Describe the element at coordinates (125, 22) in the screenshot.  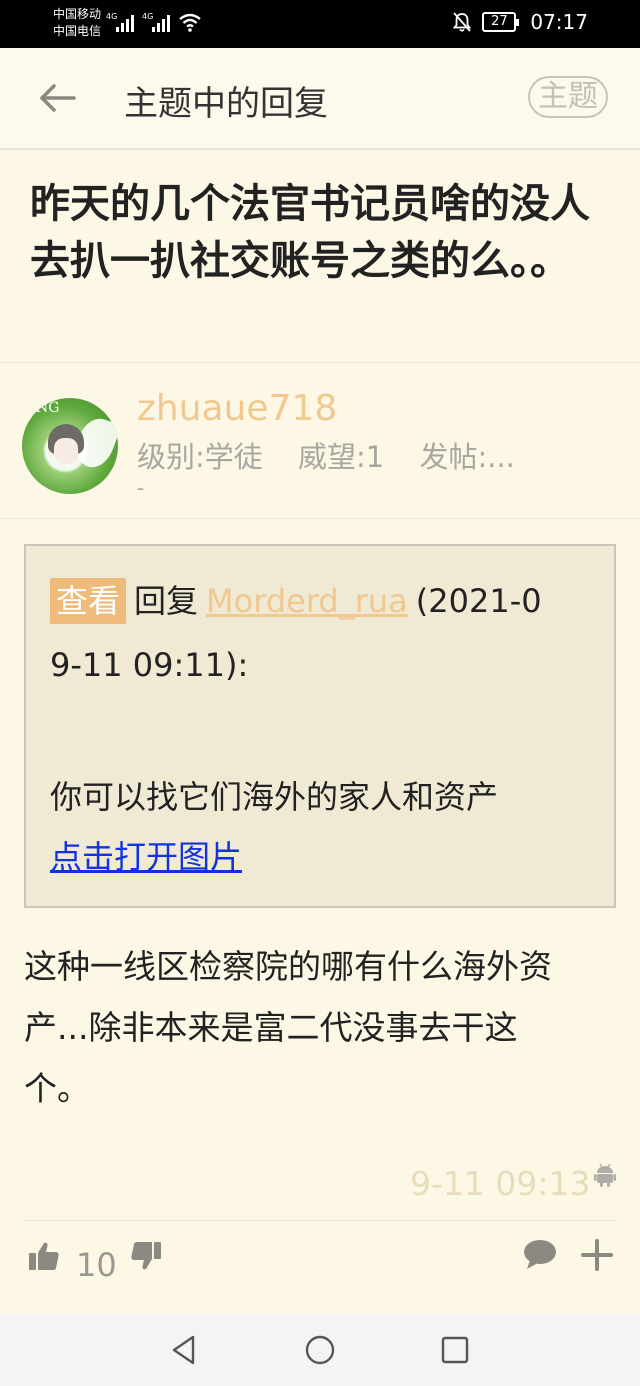
I see `signal1-icon` at that location.